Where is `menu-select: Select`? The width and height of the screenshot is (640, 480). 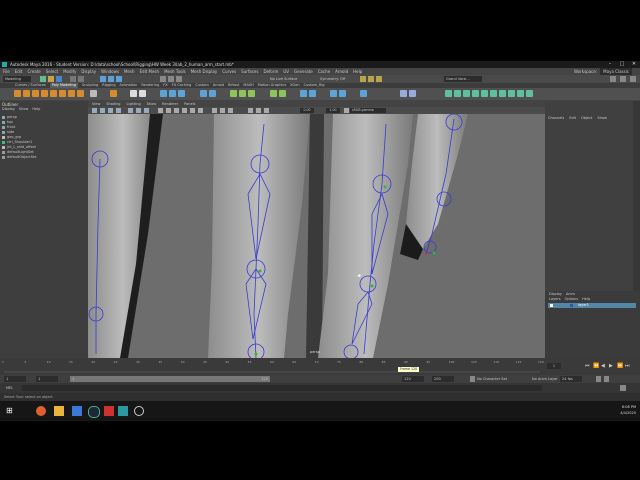 menu-select: Select is located at coordinates (52, 71).